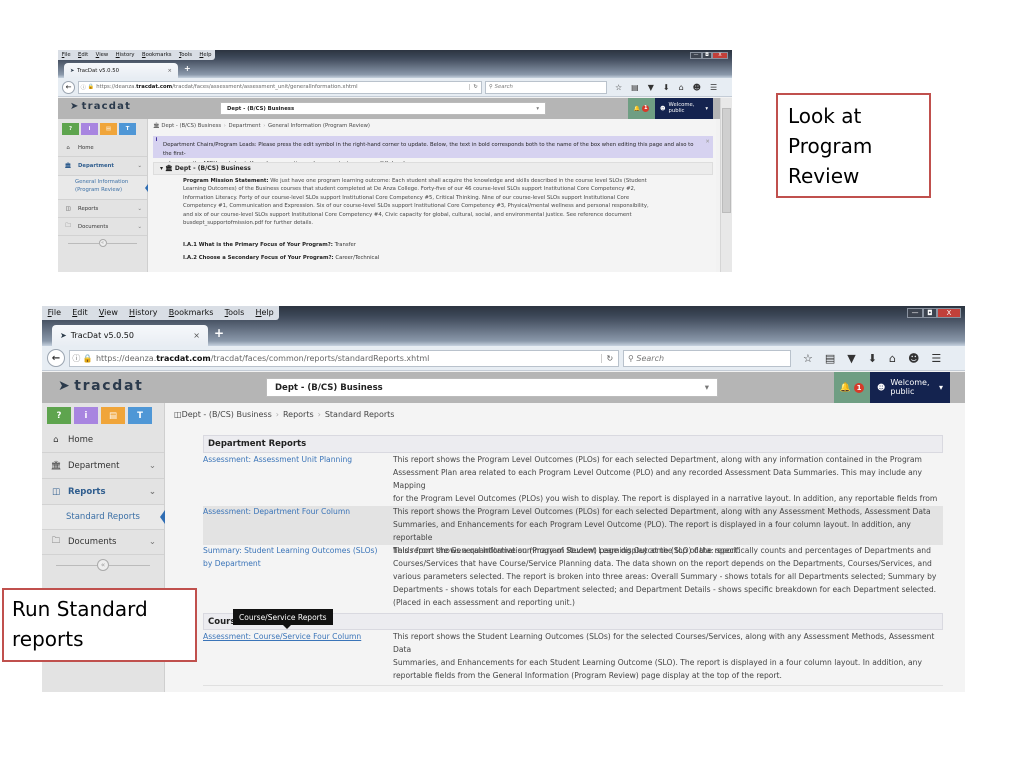  I want to click on section-header: ▾ 🏛 Dept - (B/CS) Business, so click(433, 168).